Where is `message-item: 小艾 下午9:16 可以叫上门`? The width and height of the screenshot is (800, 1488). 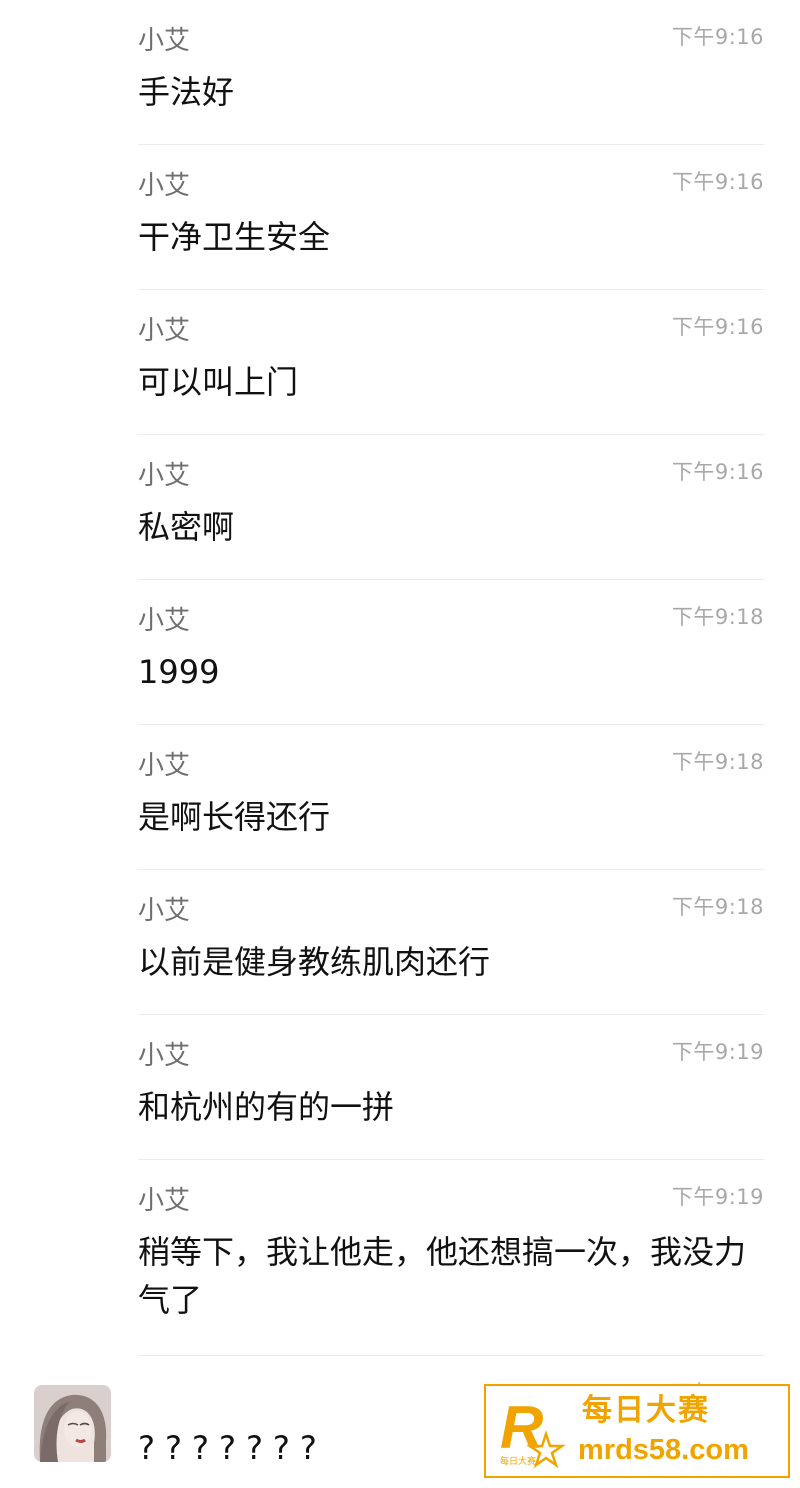
message-item: 小艾 下午9:16 可以叫上门 is located at coordinates (451, 362).